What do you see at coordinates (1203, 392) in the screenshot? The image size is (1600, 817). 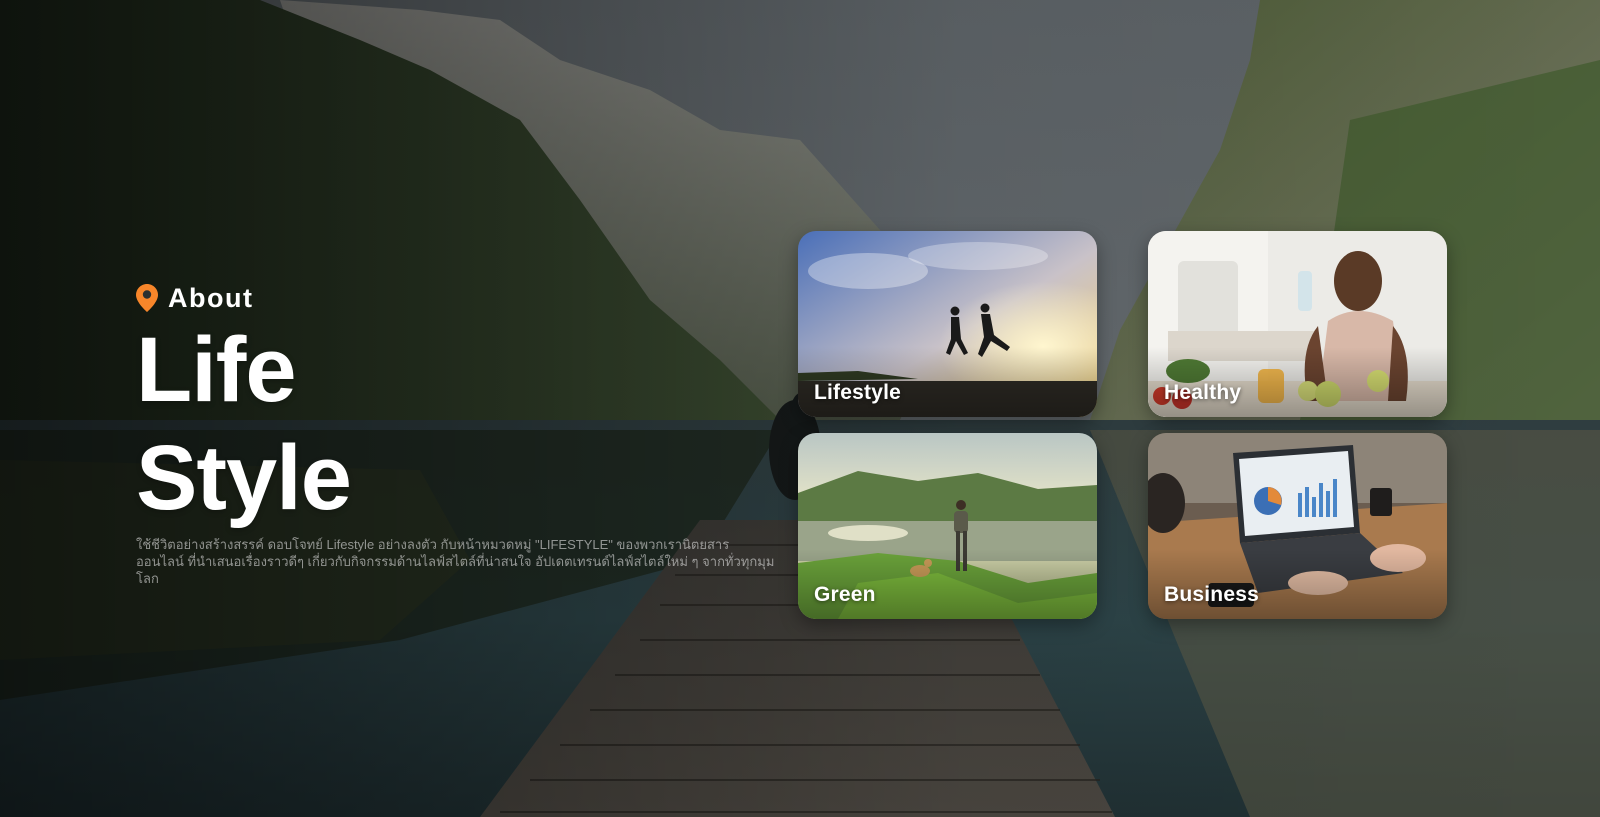 I see `category-label: Healthy` at bounding box center [1203, 392].